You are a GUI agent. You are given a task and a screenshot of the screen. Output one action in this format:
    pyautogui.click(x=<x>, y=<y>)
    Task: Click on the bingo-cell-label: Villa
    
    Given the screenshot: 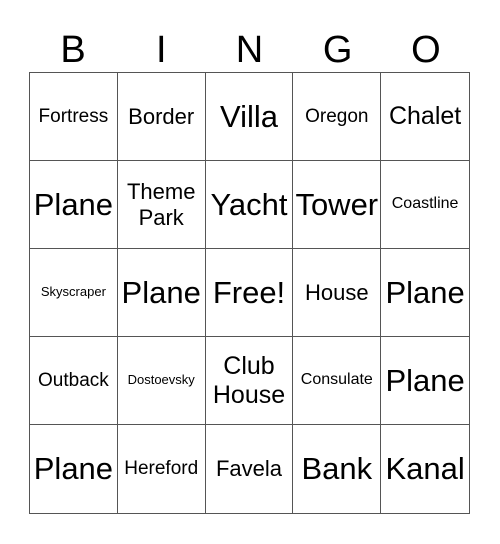 What is the action you would take?
    pyautogui.click(x=248, y=116)
    